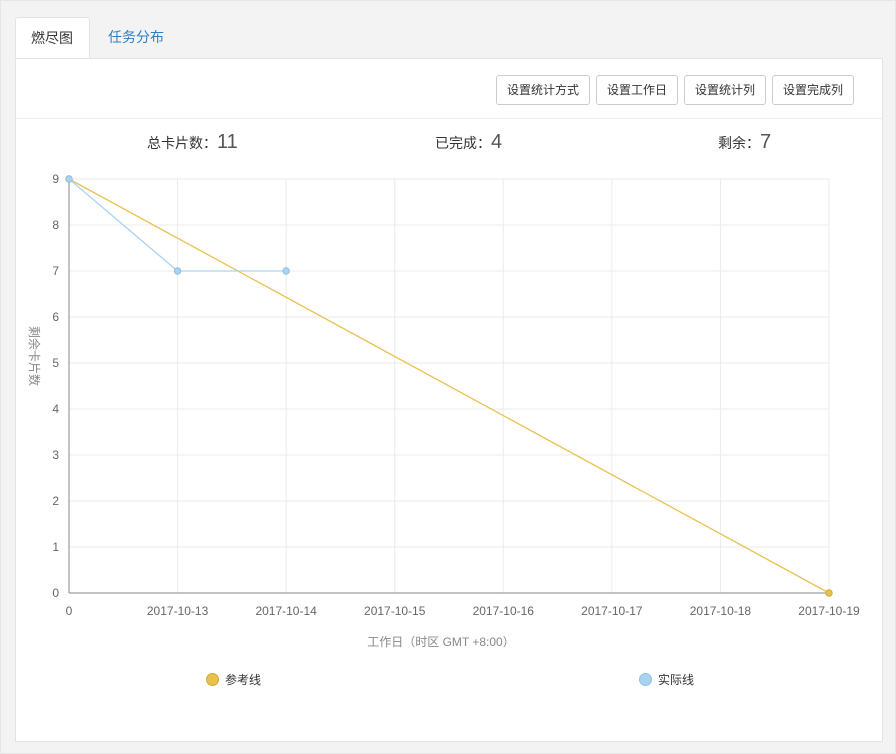 The width and height of the screenshot is (896, 754). I want to click on y-tick-label: 6, so click(55, 317).